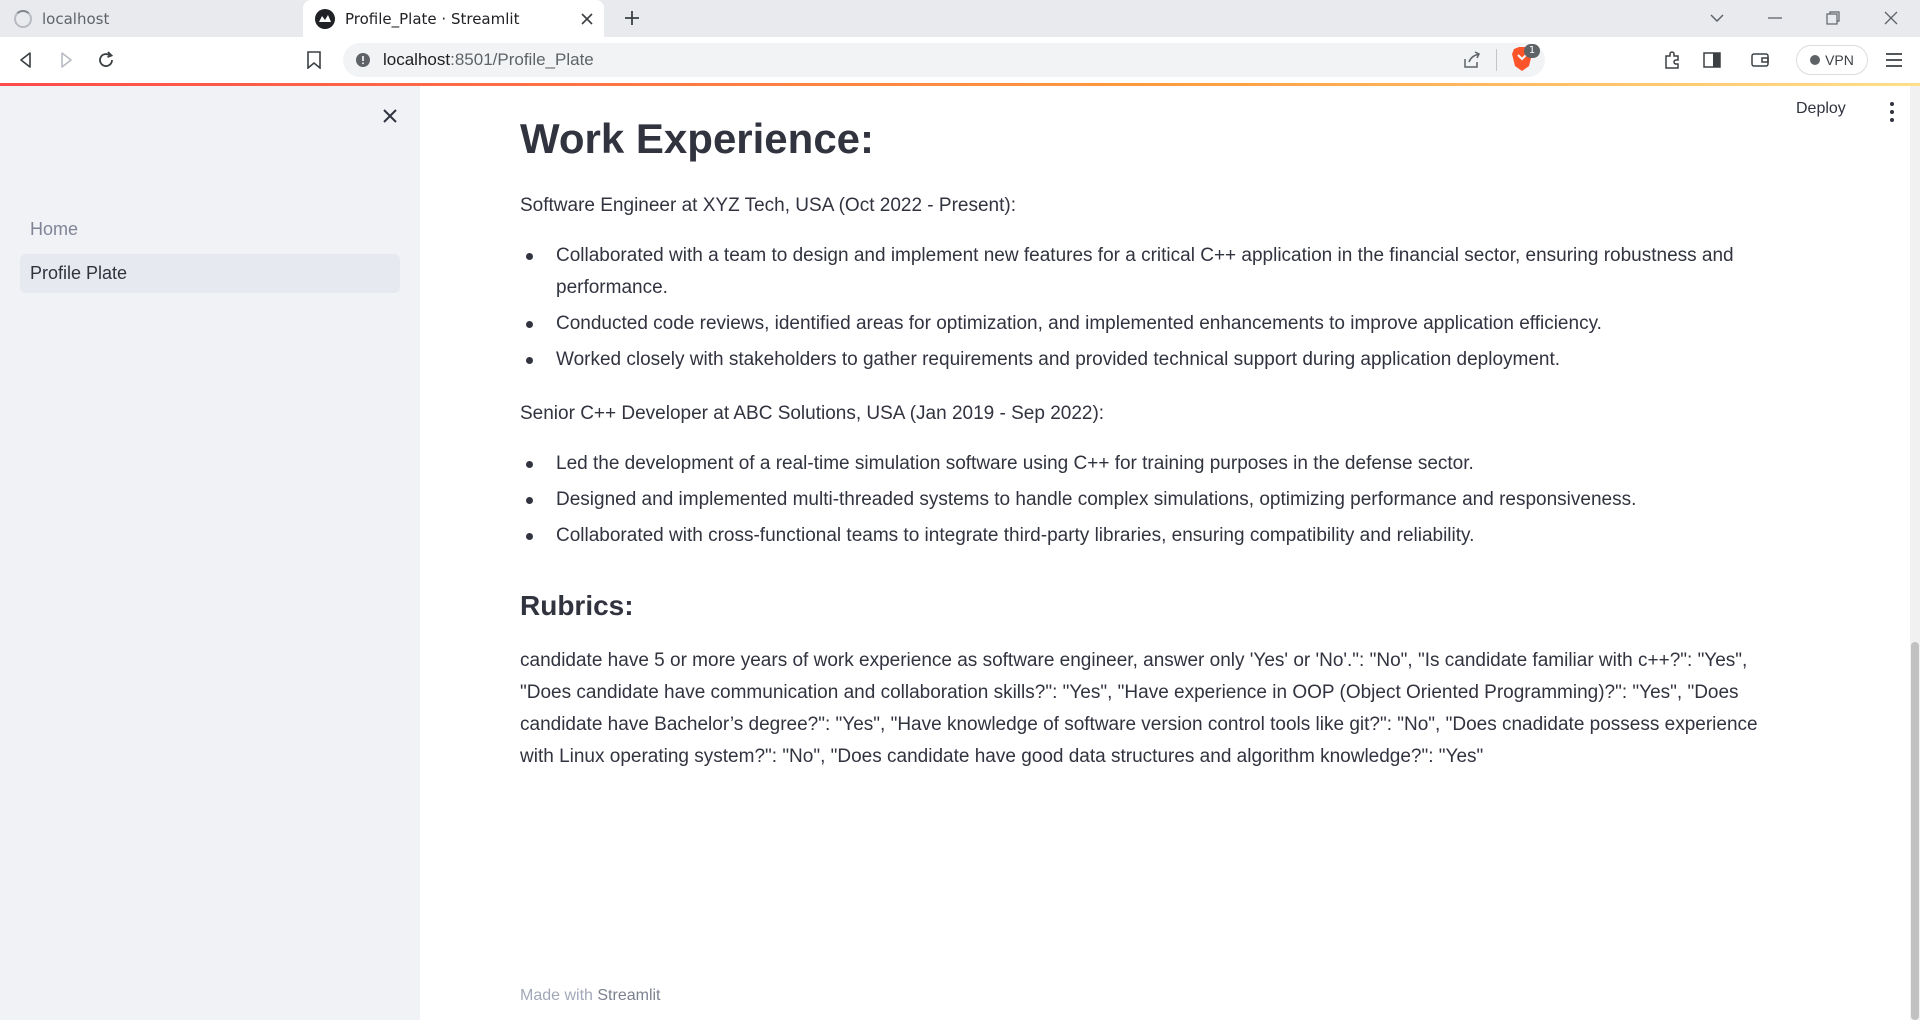 Image resolution: width=1920 pixels, height=1020 pixels. Describe the element at coordinates (1775, 18) in the screenshot. I see `minimize-window-icon` at that location.